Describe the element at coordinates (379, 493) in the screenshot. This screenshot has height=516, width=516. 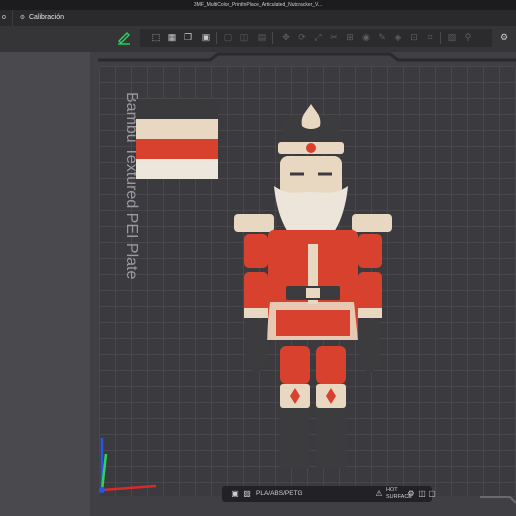
I see `warning-icon: ⚠` at that location.